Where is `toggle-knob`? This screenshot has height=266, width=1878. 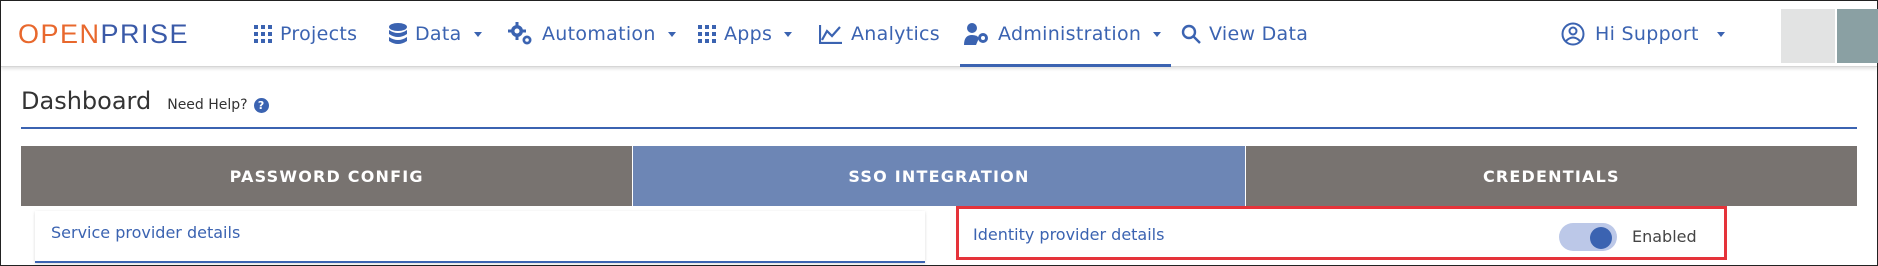 toggle-knob is located at coordinates (1601, 238).